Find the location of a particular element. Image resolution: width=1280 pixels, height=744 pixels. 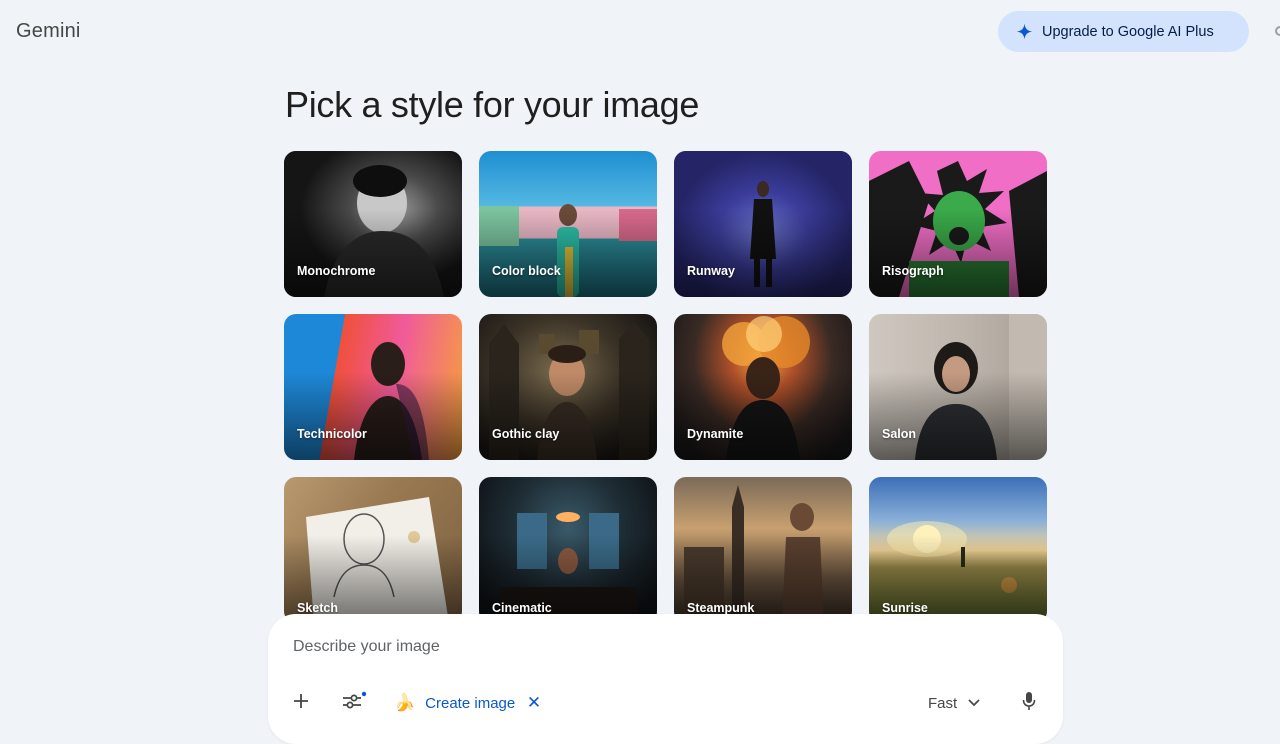

style-card-color-block: Color block is located at coordinates (568, 224).